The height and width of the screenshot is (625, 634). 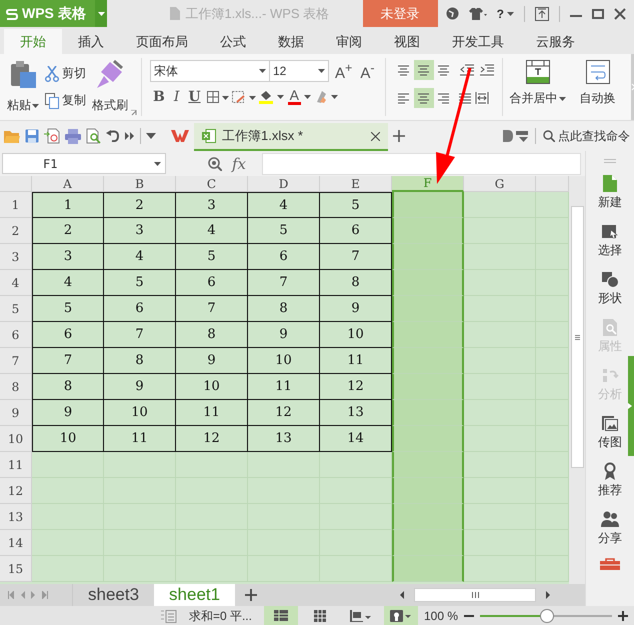 I want to click on row-header: 11, so click(x=16, y=465).